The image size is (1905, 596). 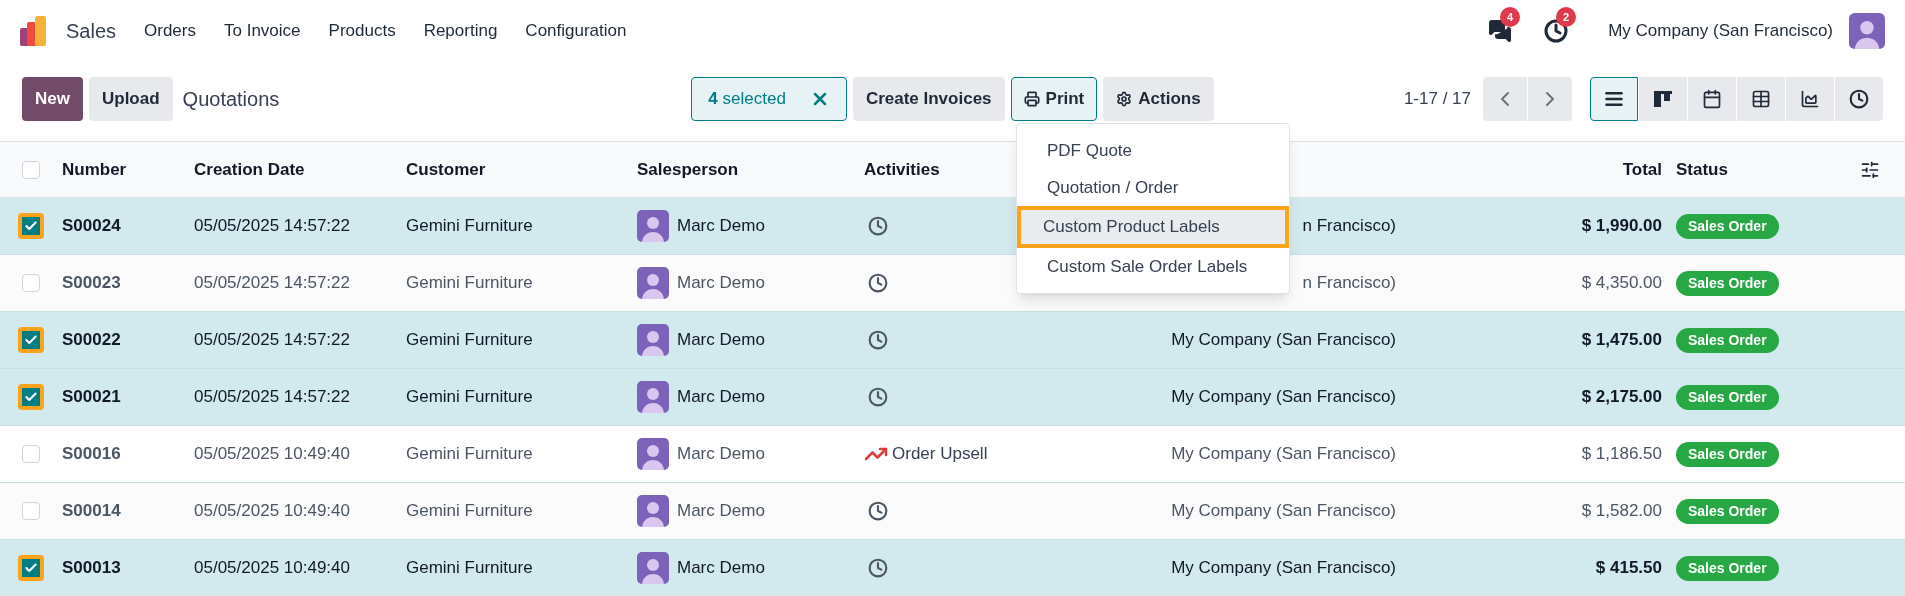 What do you see at coordinates (952, 397) in the screenshot?
I see `table-row: S00021 05/05/2025 14:57:22 Gemini Furniture Marc Demo My Company (San Francisco) $ 2,175.00 Sales Order` at bounding box center [952, 397].